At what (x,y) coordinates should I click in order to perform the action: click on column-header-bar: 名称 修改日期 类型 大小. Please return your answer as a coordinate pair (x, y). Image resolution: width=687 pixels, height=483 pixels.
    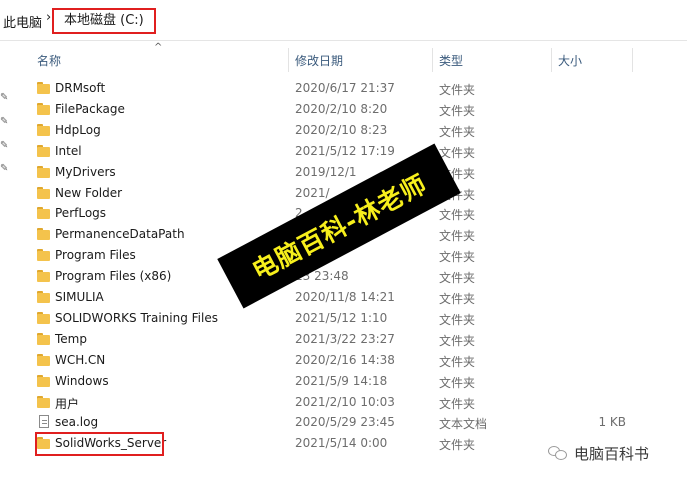
    Looking at the image, I should click on (343, 58).